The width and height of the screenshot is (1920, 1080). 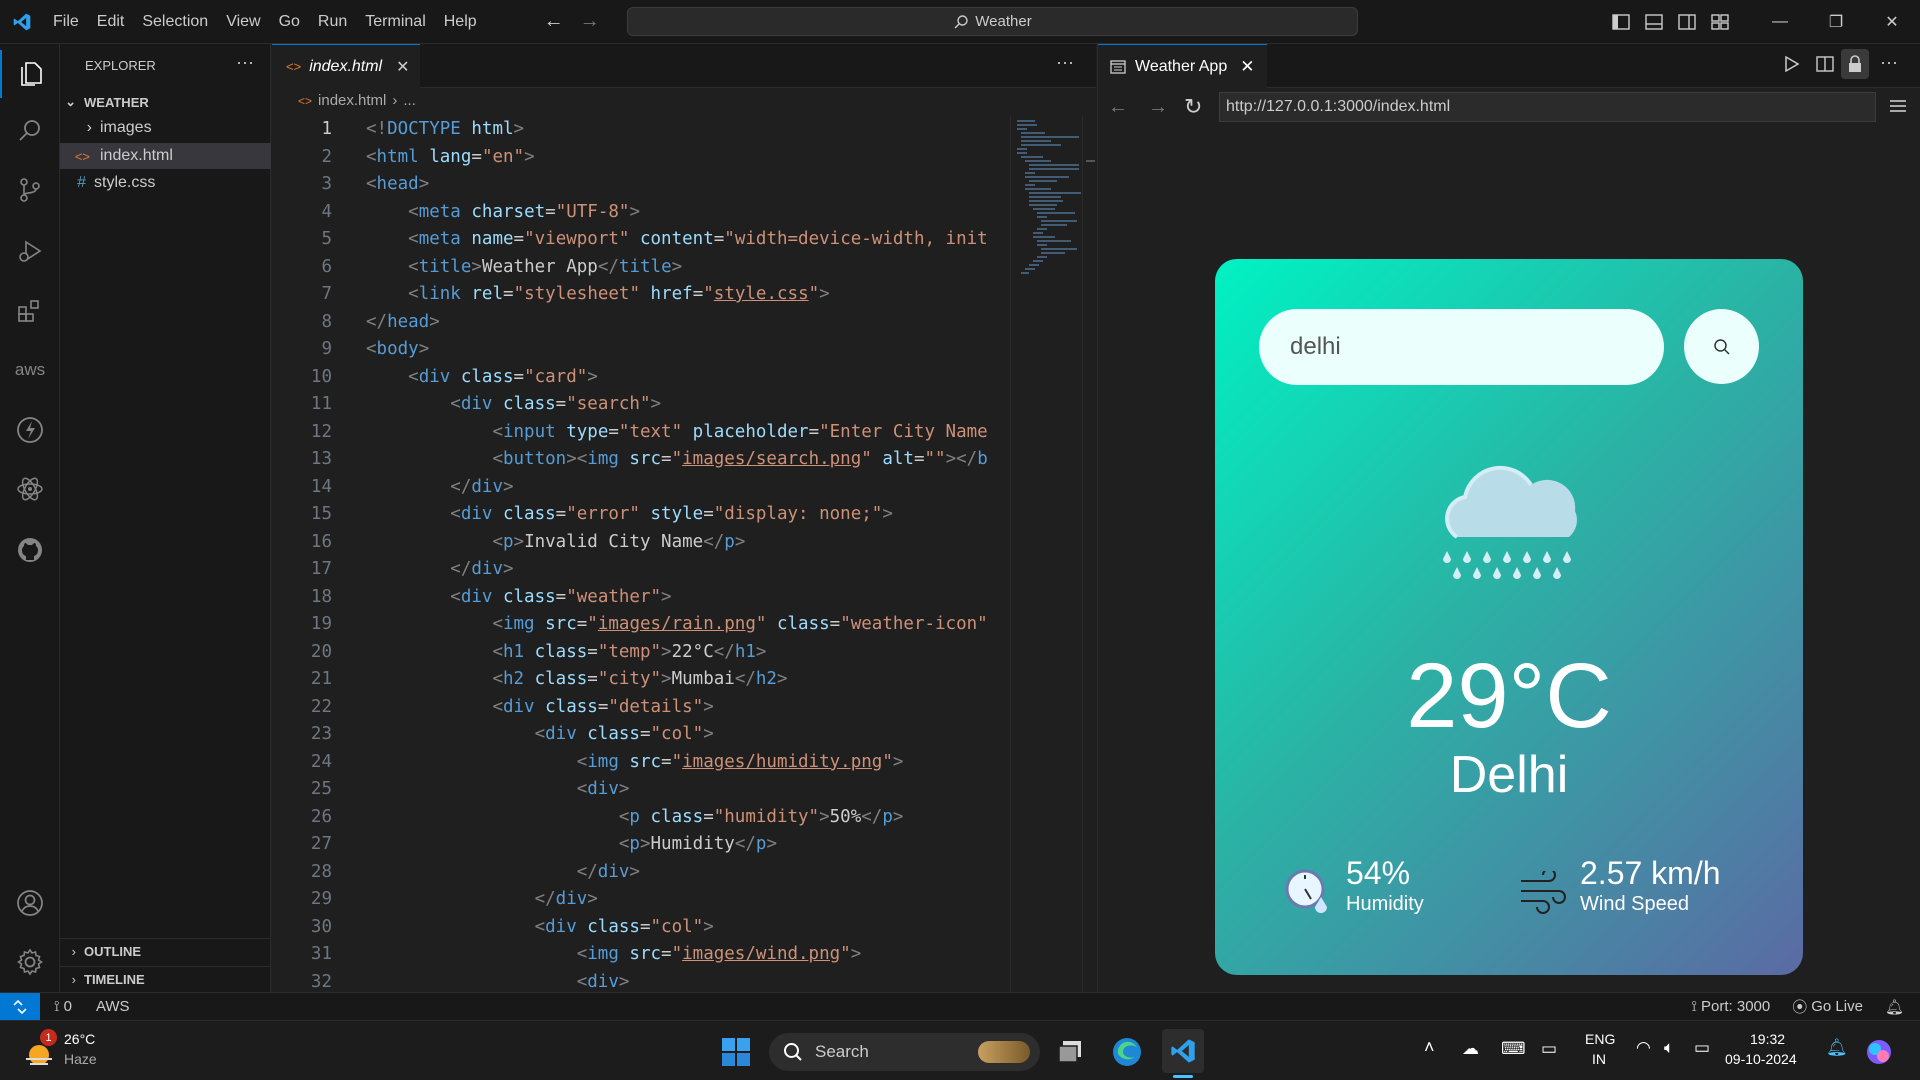 I want to click on run-icon, so click(x=1792, y=66).